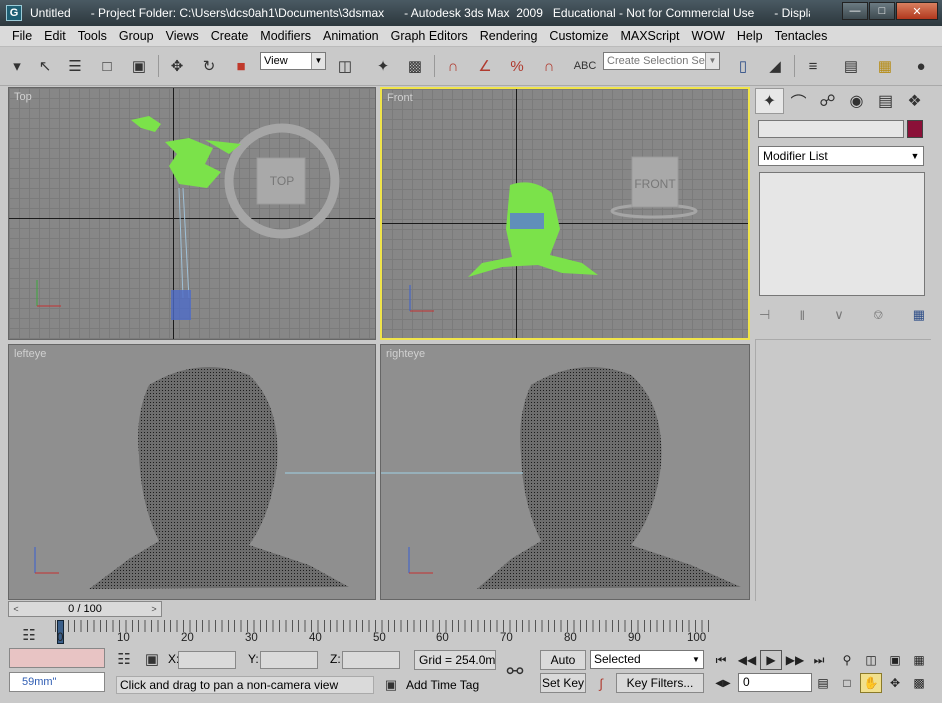  Describe the element at coordinates (17, 66) in the screenshot. I see `toolbar-dropdown-handle-icon: ▾` at that location.